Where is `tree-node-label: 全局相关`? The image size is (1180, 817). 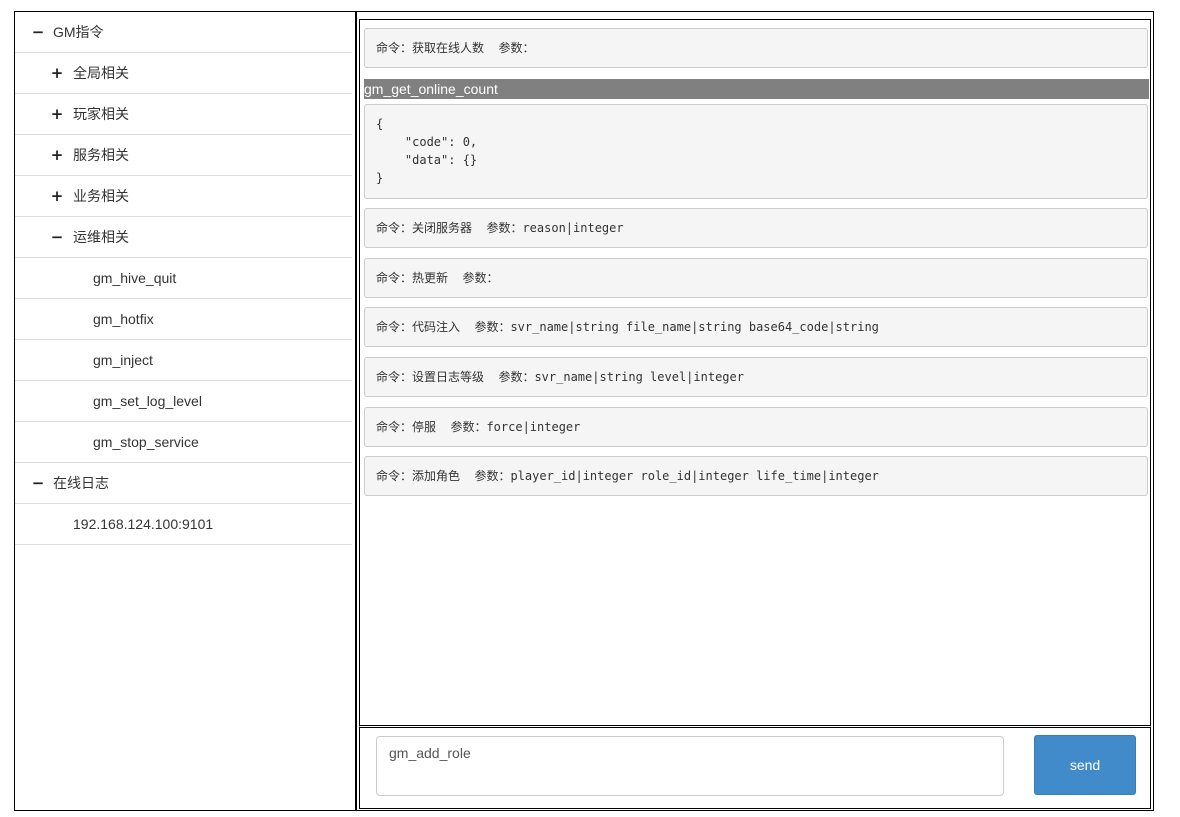
tree-node-label: 全局相关 is located at coordinates (101, 73).